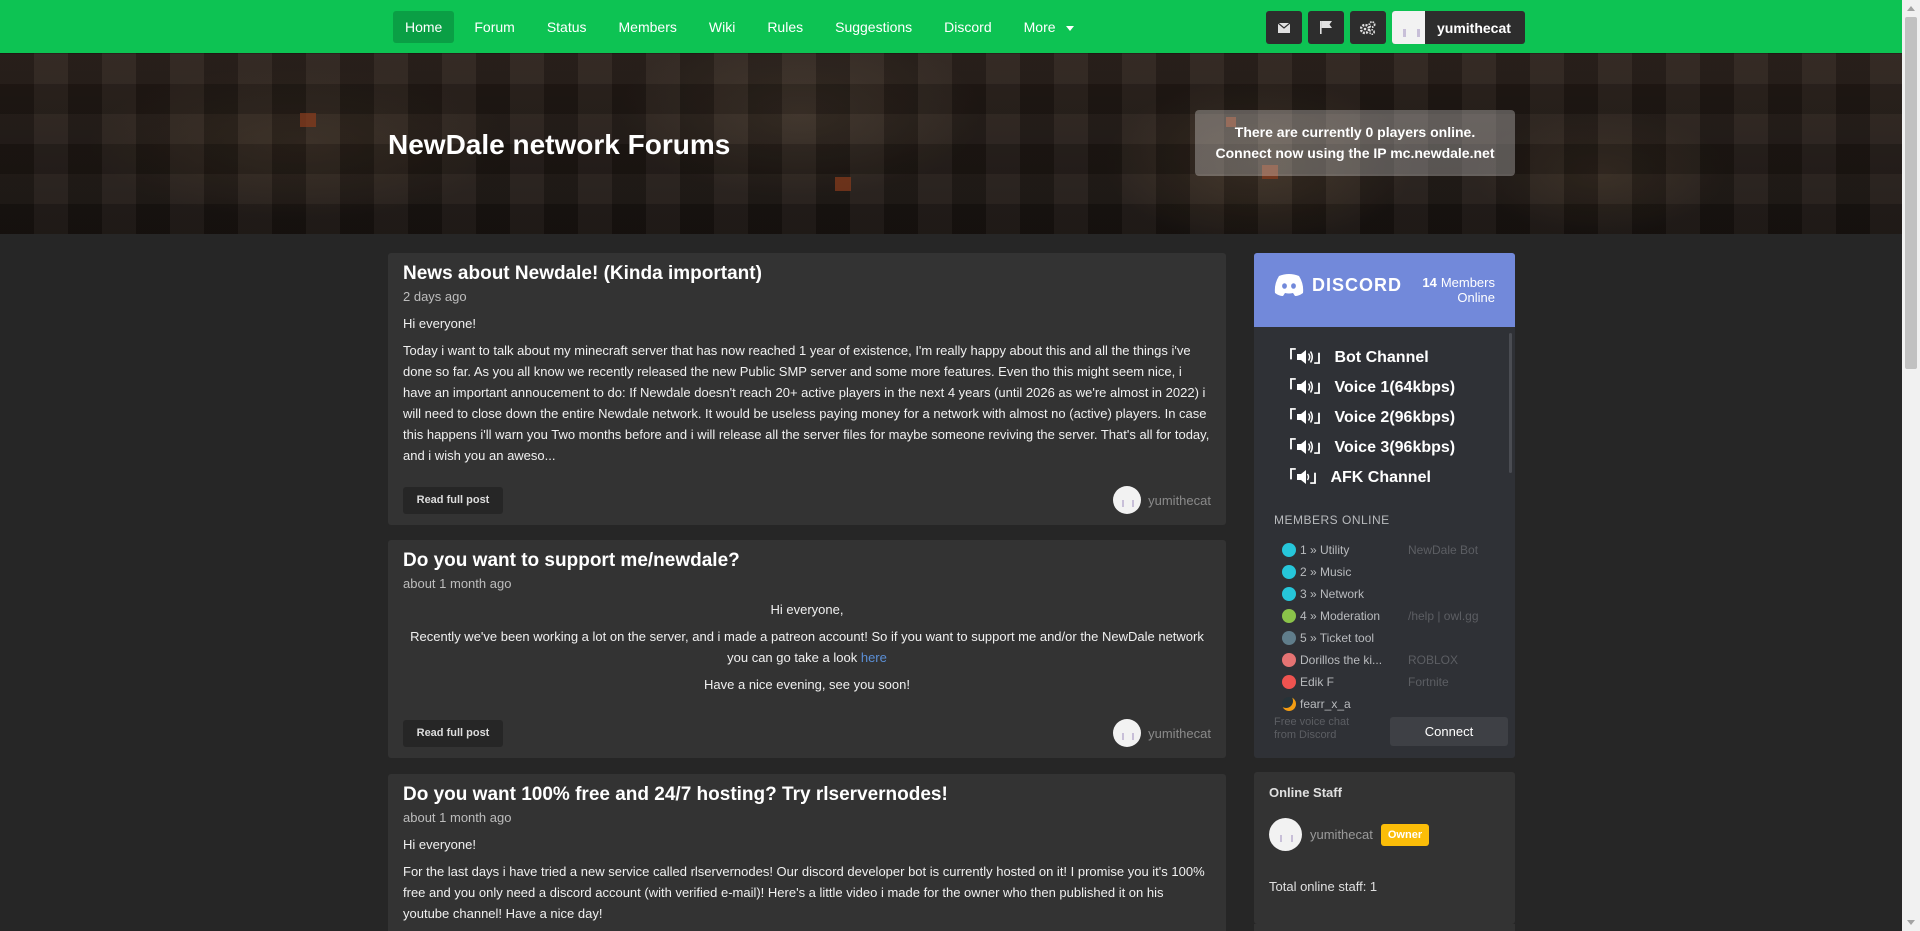 The height and width of the screenshot is (931, 1920). What do you see at coordinates (1355, 132) in the screenshot?
I see `players-online-text: There are currently 0 players online.` at bounding box center [1355, 132].